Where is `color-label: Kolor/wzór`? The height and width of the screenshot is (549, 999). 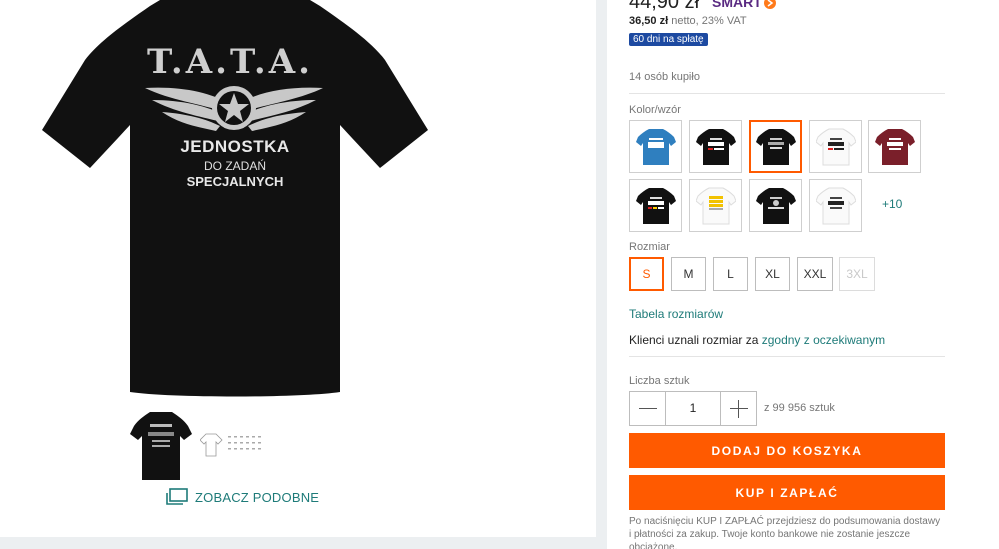 color-label: Kolor/wzór is located at coordinates (655, 110).